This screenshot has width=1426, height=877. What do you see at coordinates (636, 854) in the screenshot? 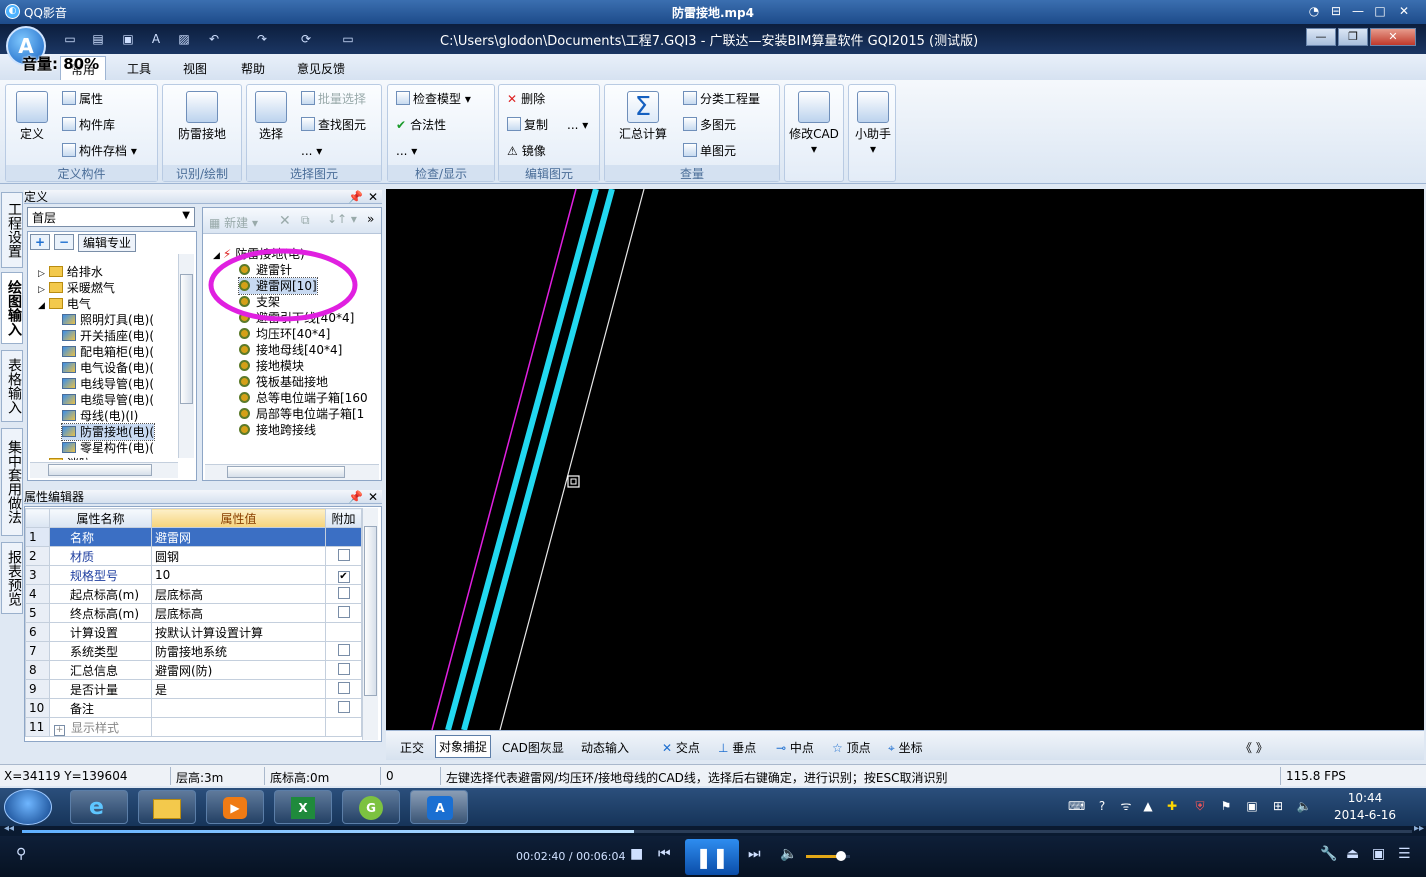
I see `stop-icon: ■` at bounding box center [636, 854].